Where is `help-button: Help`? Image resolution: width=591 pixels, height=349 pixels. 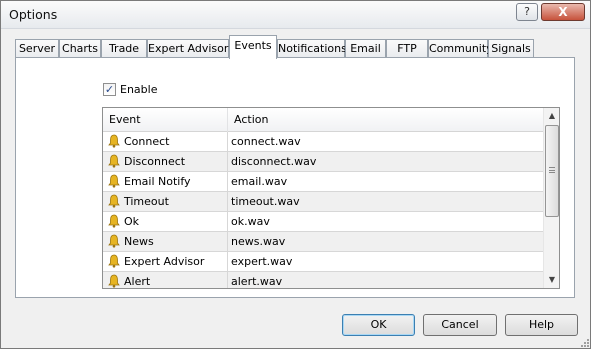 help-button: Help is located at coordinates (541, 325).